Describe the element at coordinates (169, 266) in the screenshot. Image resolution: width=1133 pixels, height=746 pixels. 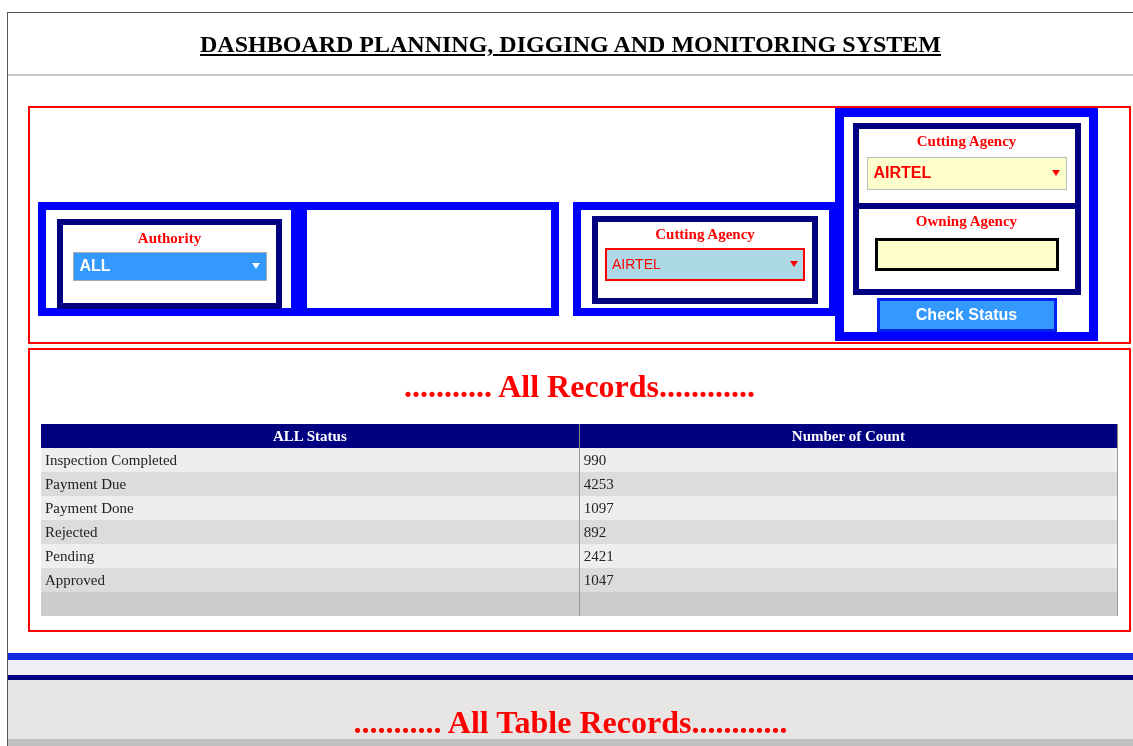
I see `authority-select: ALL` at that location.